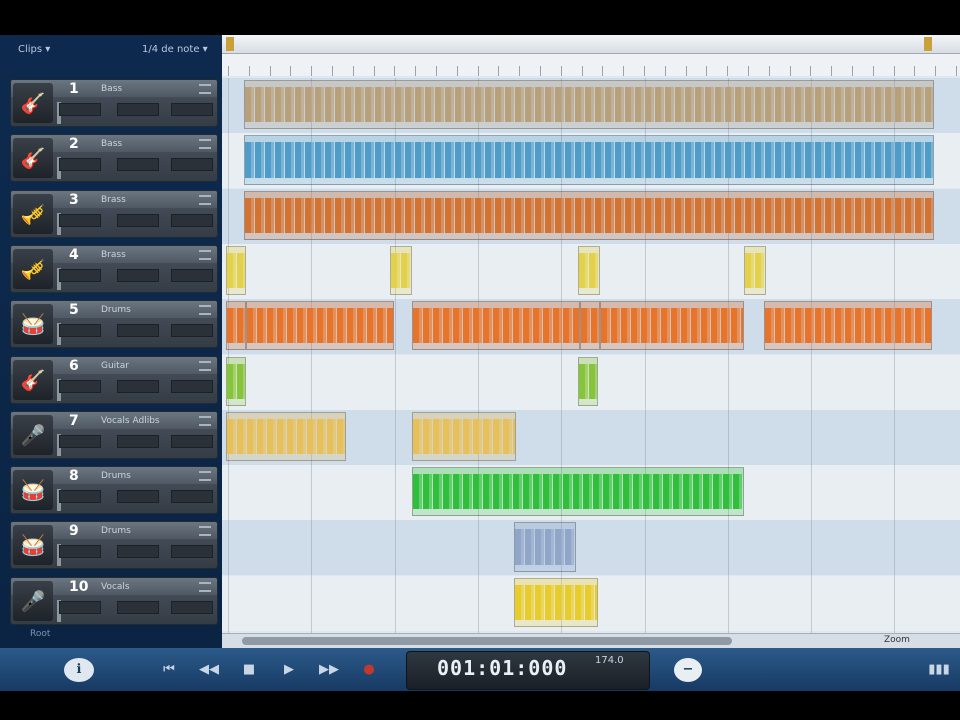  What do you see at coordinates (487, 641) in the screenshot?
I see `scroll-thumb` at bounding box center [487, 641].